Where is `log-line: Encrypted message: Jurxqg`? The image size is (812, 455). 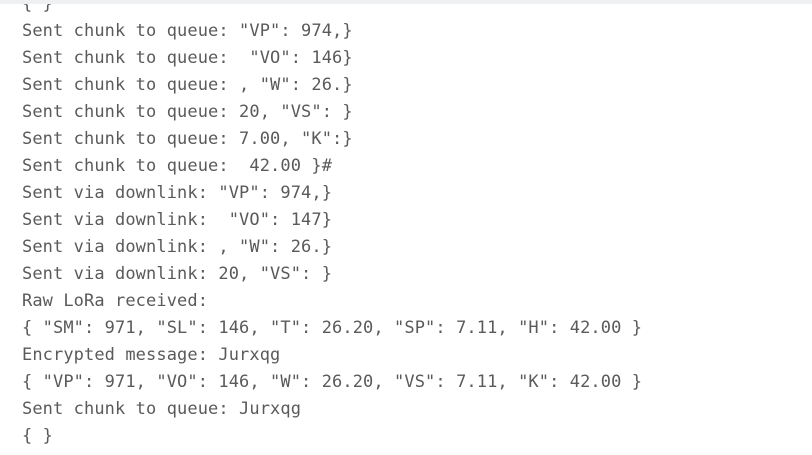 log-line: Encrypted message: Jurxqg is located at coordinates (151, 355).